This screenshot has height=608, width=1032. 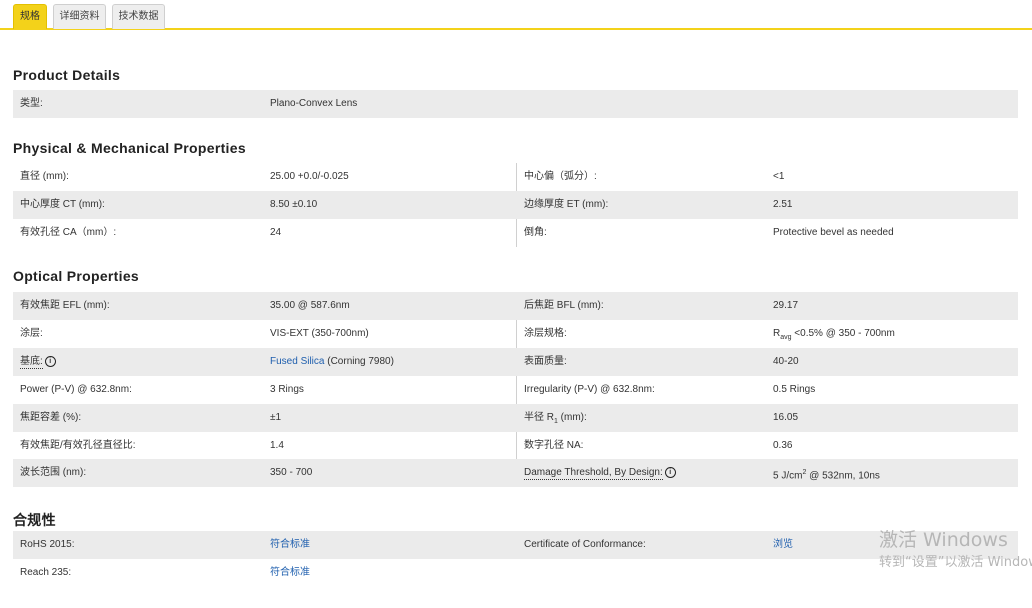 I want to click on table-row: 直径 (mm): 25.00 +0.0/-0.025 中心偏（弧分）: <1, so click(x=515, y=177).